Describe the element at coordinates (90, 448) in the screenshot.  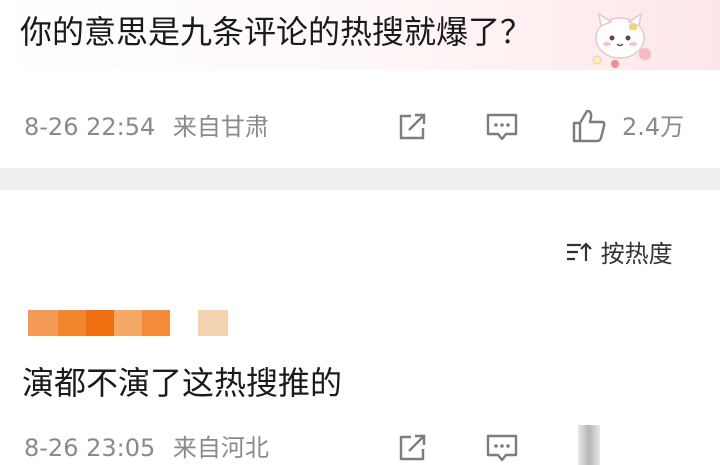
I see `reply-date: 8-26 23:05` at that location.